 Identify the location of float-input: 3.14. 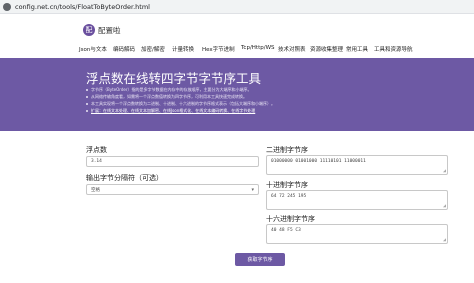
(172, 161).